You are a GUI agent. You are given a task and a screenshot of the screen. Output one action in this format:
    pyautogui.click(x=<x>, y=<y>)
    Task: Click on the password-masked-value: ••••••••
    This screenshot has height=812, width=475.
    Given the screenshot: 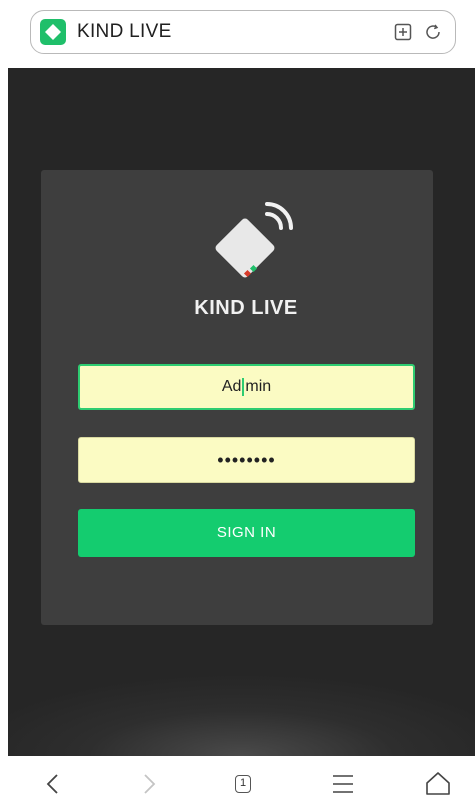 What is the action you would take?
    pyautogui.click(x=246, y=460)
    